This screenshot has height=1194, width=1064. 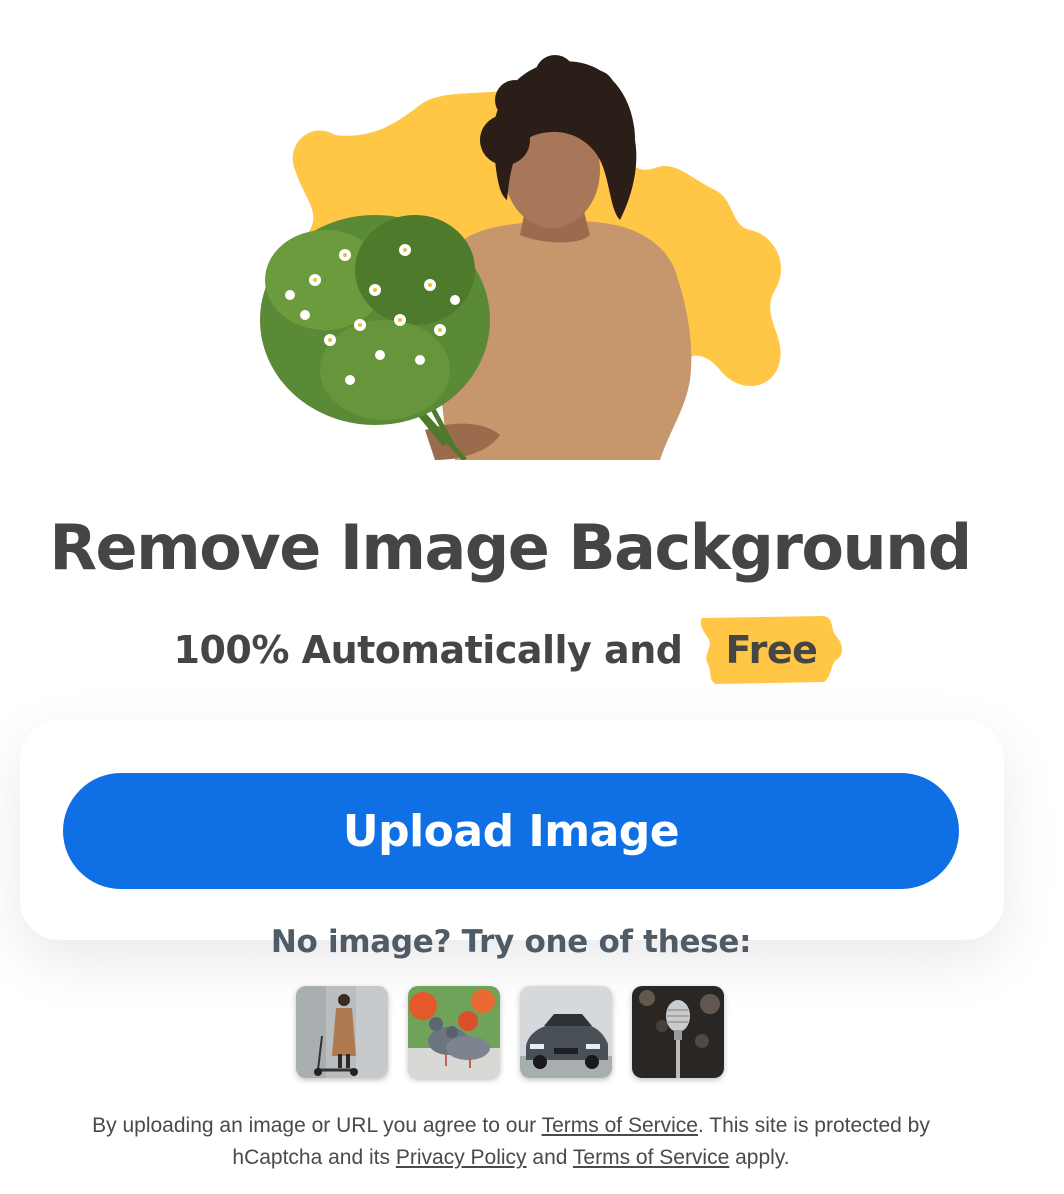 I want to click on terms-of-service-link: Terms of Service, so click(x=620, y=1125).